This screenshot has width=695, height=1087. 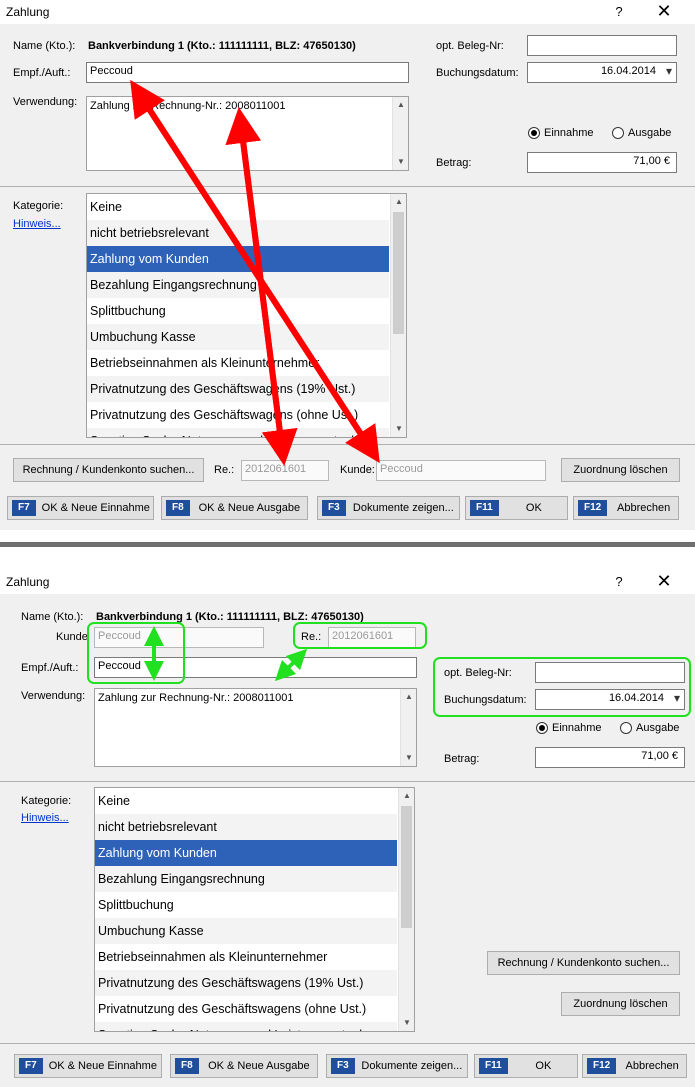 What do you see at coordinates (562, 687) in the screenshot?
I see `highlight-beleg-datum` at bounding box center [562, 687].